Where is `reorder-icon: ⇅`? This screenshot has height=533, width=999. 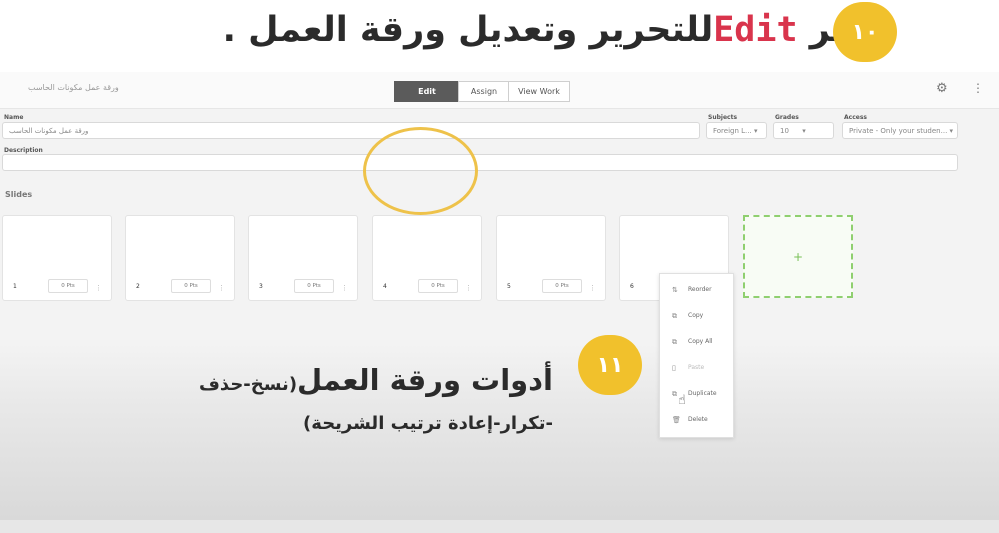
reorder-icon: ⇅ is located at coordinates (675, 290).